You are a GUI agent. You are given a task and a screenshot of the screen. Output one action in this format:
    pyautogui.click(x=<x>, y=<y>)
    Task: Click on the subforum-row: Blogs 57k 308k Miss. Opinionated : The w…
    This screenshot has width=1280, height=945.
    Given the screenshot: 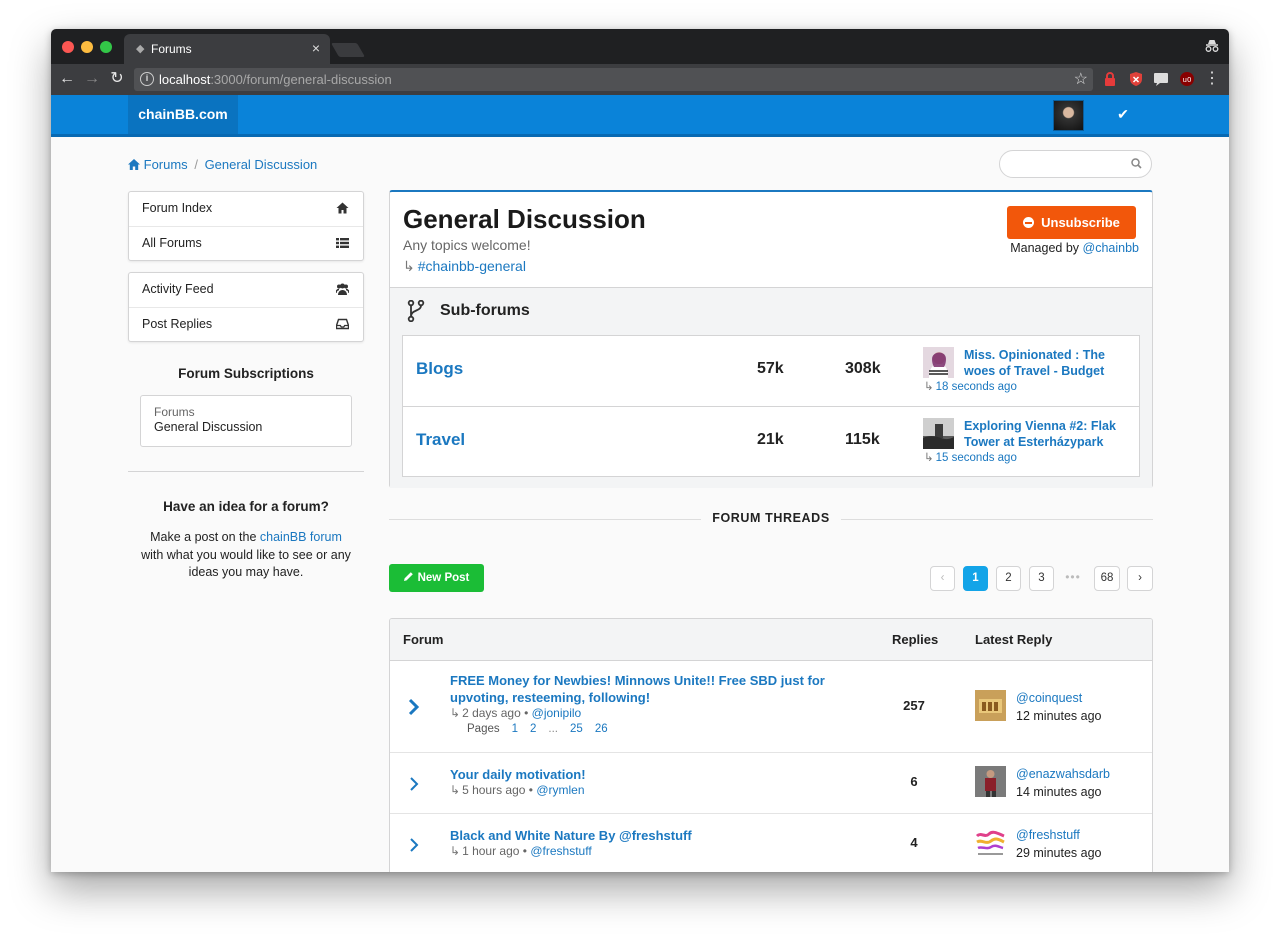 What is the action you would take?
    pyautogui.click(x=771, y=371)
    